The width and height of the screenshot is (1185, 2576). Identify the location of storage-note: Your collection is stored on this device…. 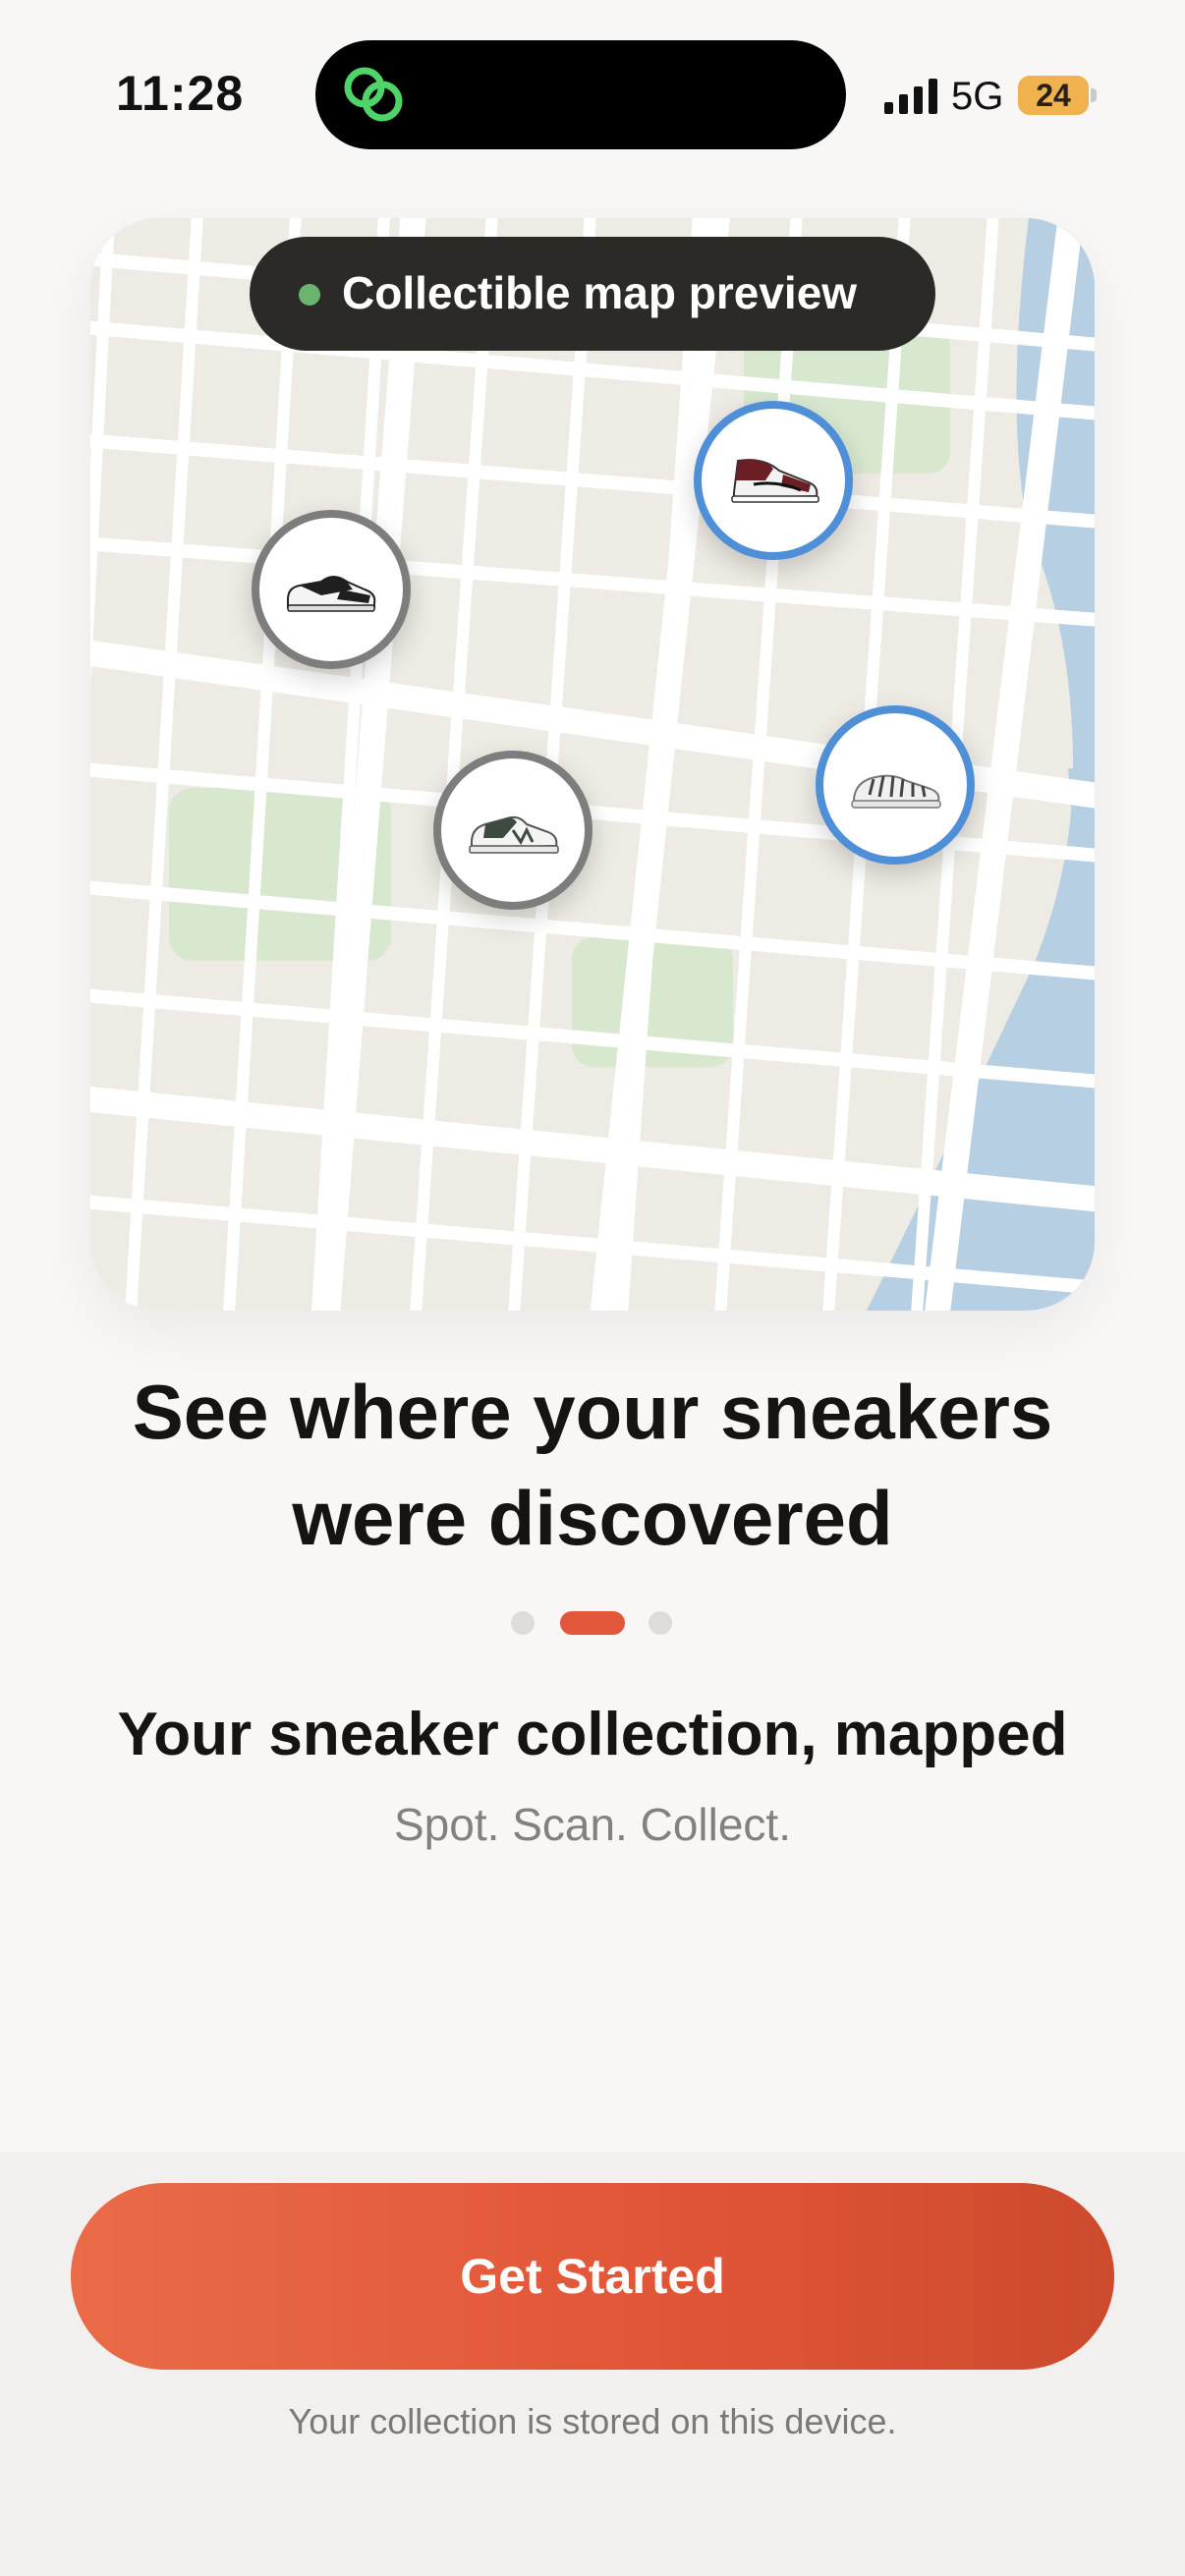
(592, 2421).